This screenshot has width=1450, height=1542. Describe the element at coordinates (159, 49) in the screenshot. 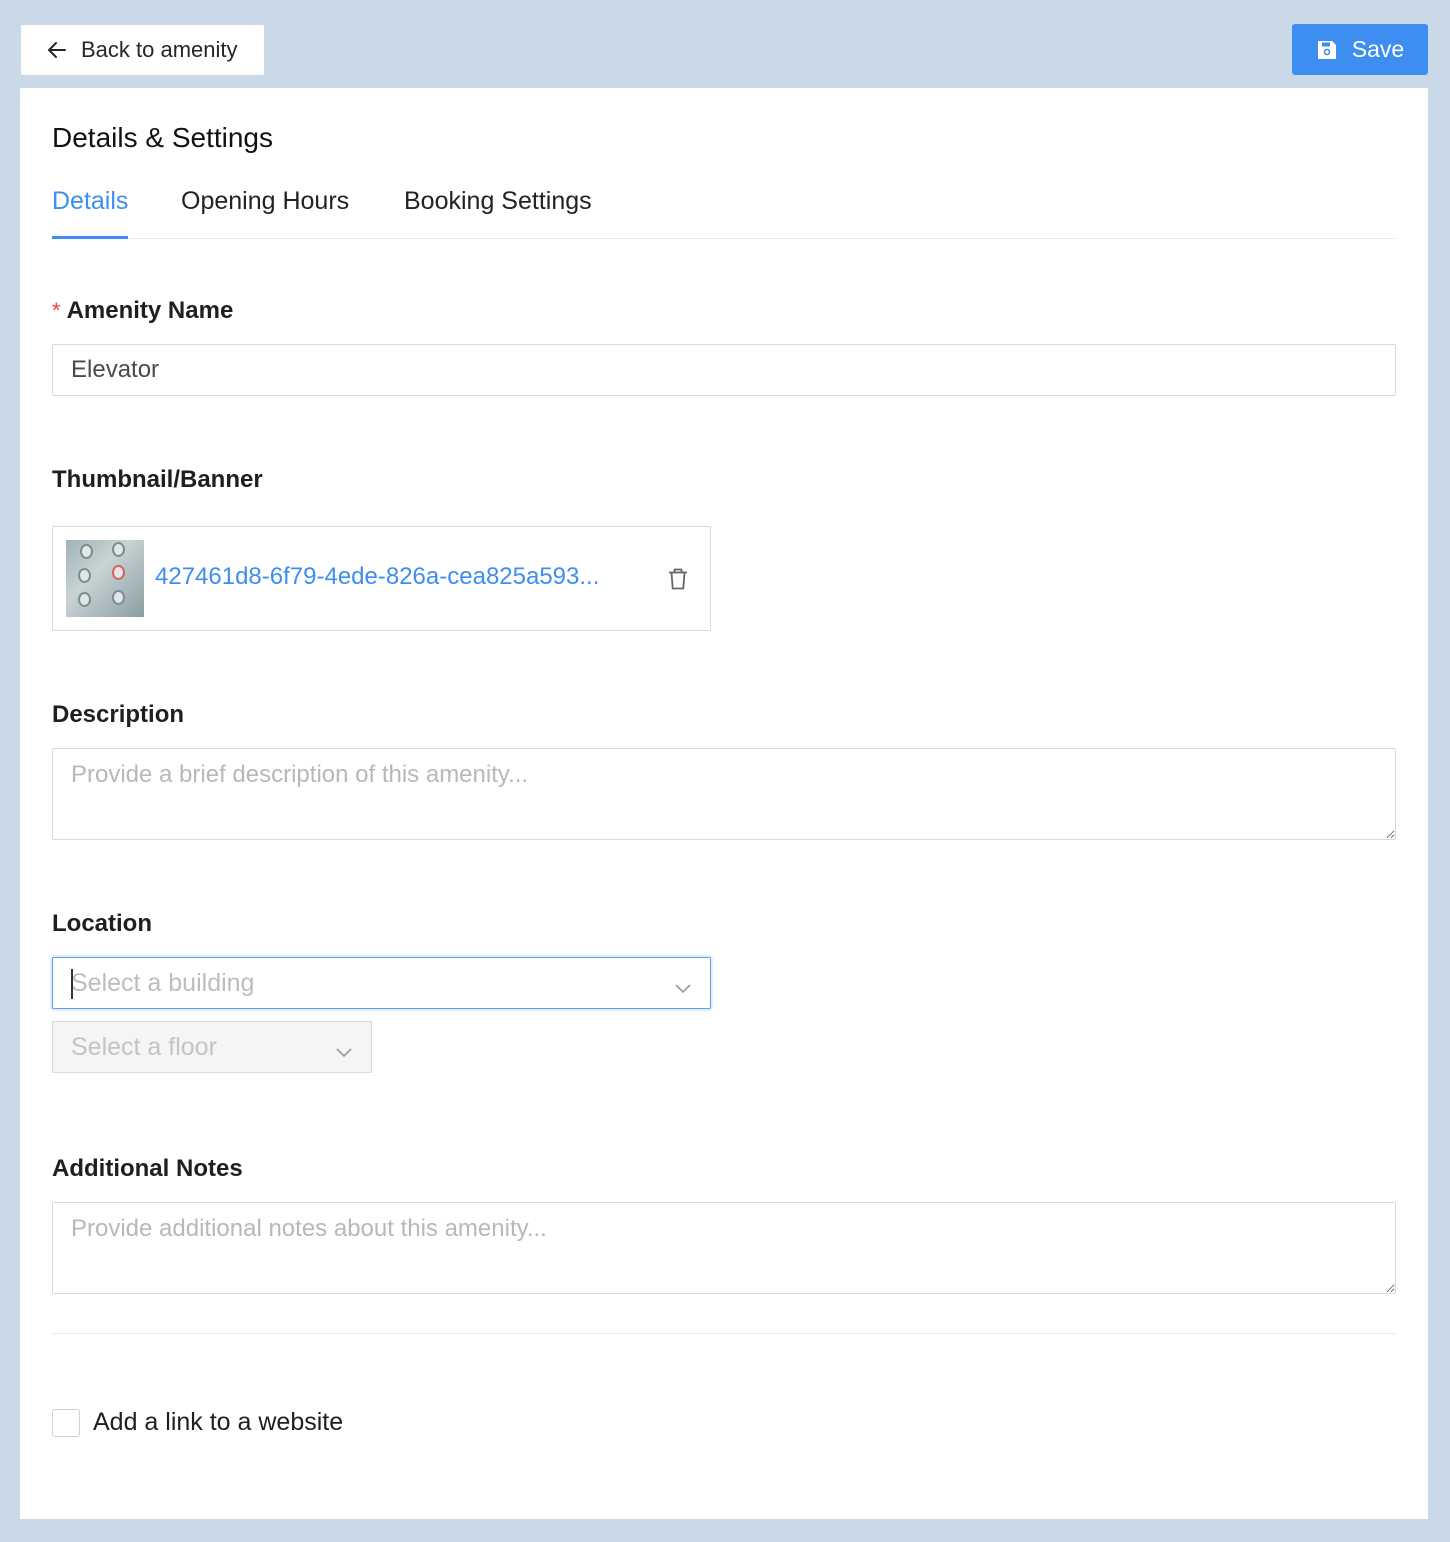

I see `back-button-label: Back to amenity` at that location.